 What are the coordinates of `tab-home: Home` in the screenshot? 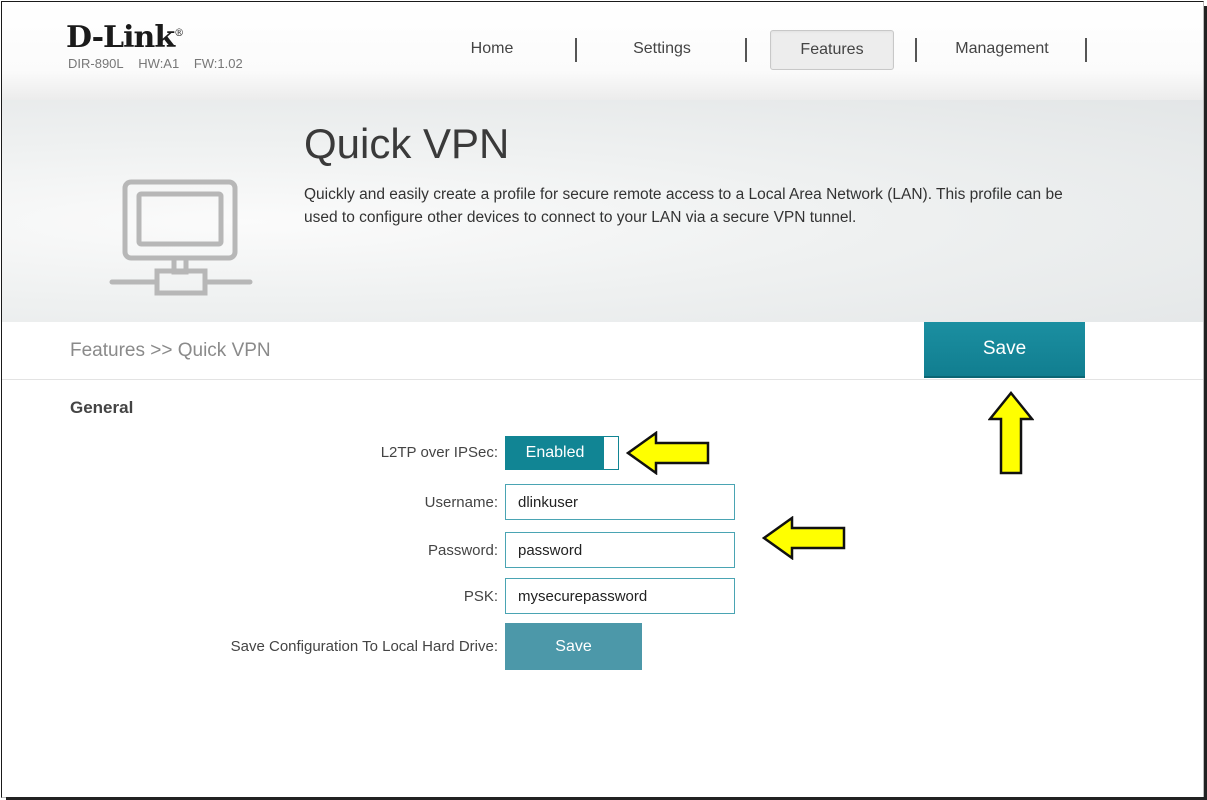 It's located at (492, 49).